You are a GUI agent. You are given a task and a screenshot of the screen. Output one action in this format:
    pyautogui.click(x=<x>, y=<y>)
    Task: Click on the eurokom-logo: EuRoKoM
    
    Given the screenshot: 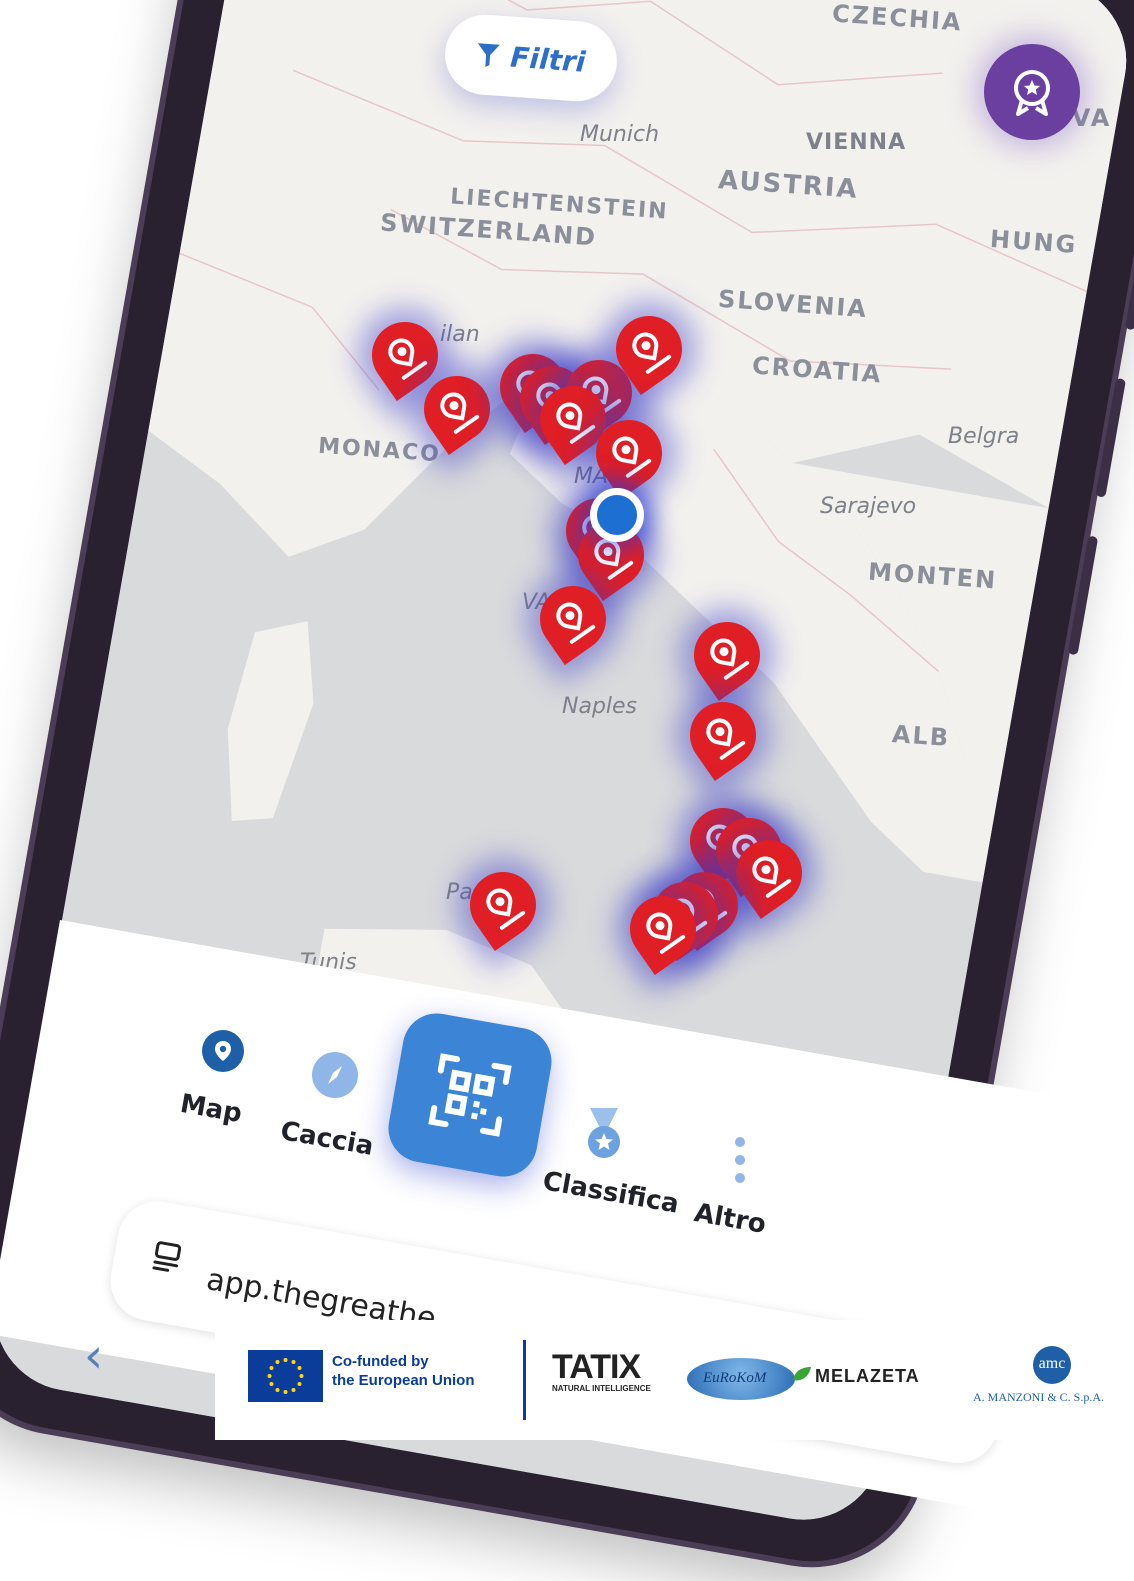 What is the action you would take?
    pyautogui.click(x=741, y=1379)
    